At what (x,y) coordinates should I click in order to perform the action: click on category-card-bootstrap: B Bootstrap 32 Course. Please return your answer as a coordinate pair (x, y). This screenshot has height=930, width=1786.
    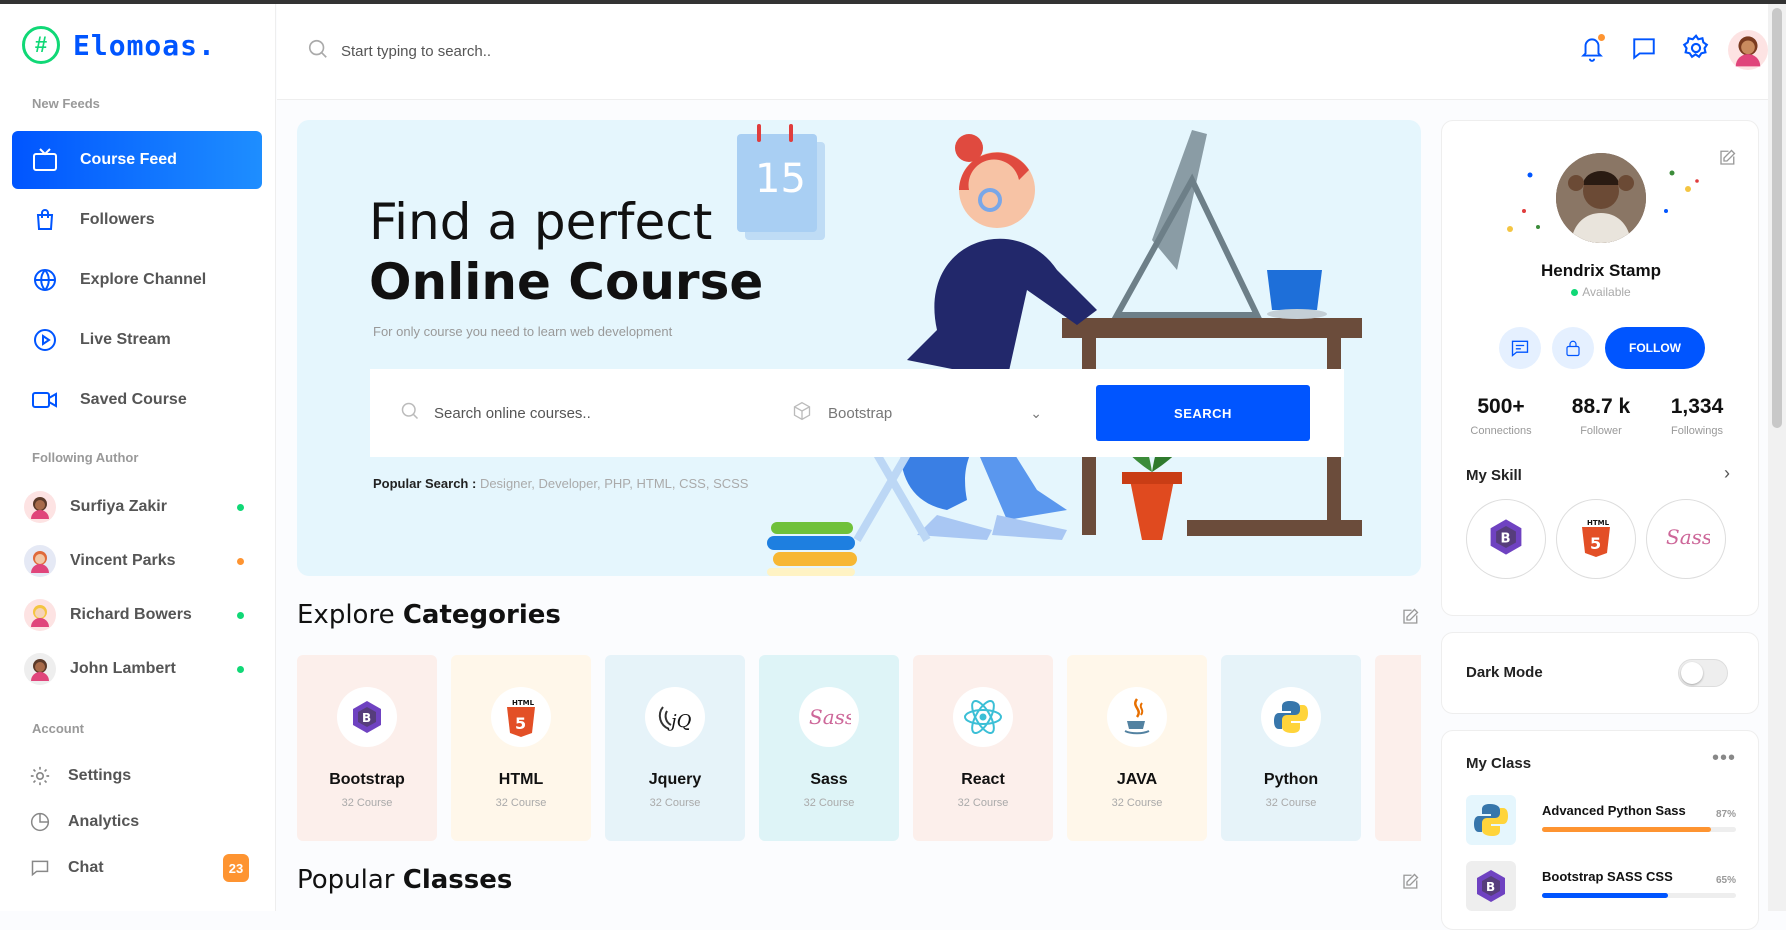
    Looking at the image, I should click on (367, 748).